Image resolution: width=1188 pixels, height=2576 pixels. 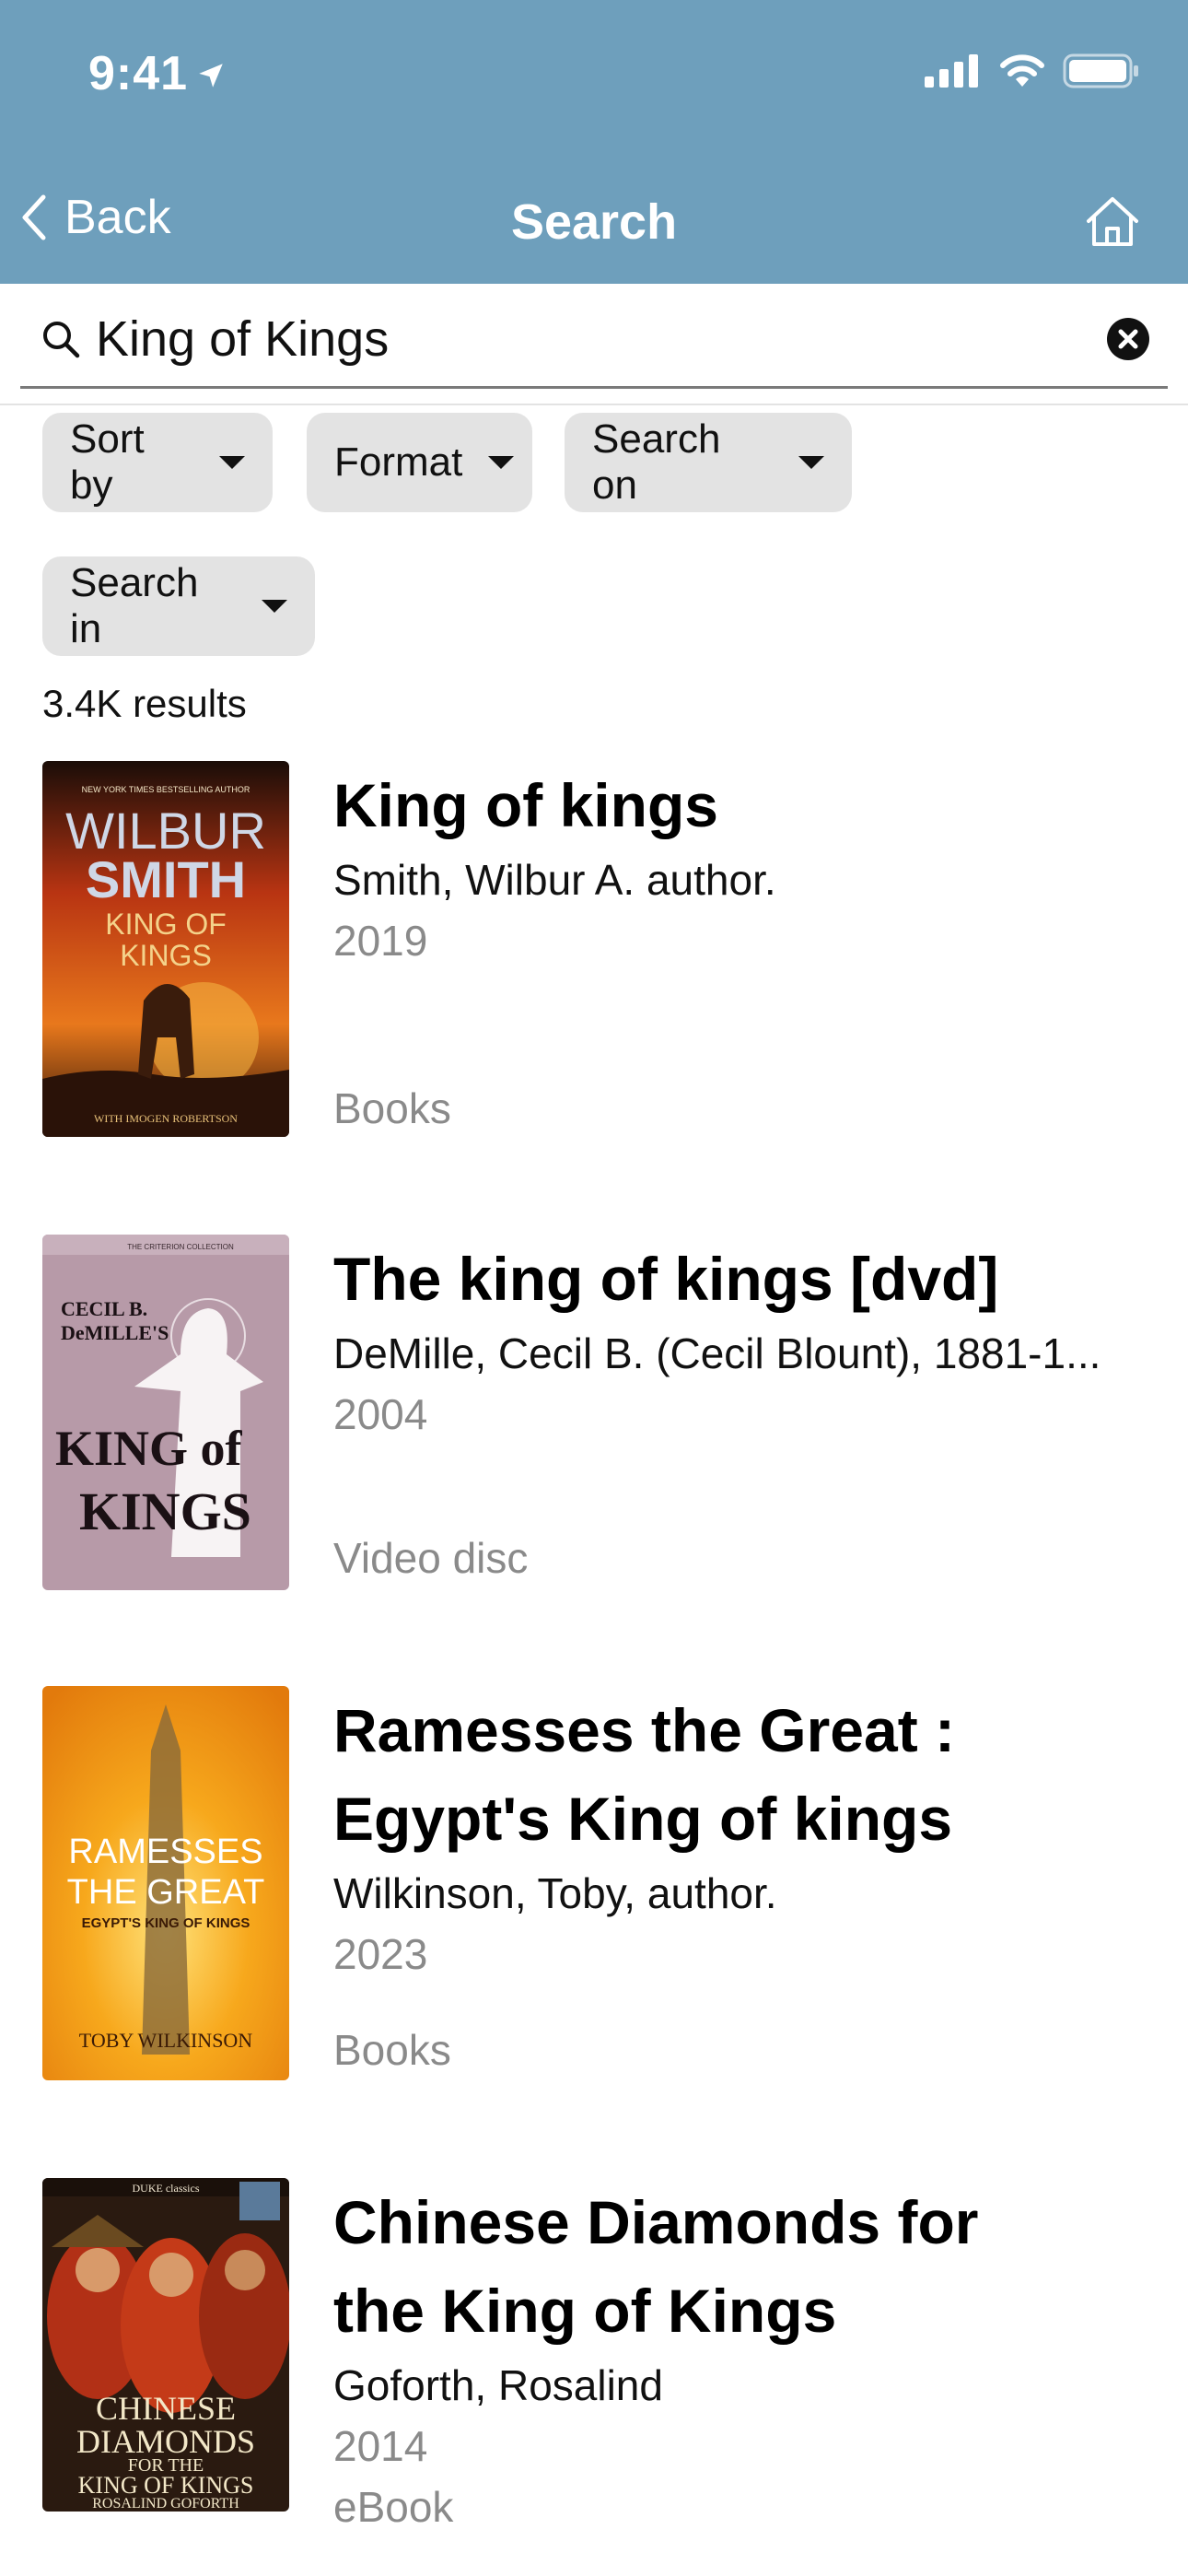 I want to click on format-label: Format, so click(x=398, y=462).